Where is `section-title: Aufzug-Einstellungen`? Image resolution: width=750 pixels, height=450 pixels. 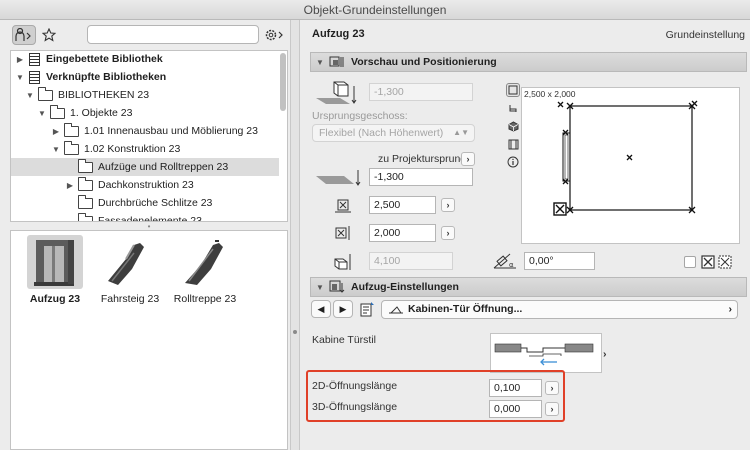
section-title: Aufzug-Einstellungen is located at coordinates (405, 287).